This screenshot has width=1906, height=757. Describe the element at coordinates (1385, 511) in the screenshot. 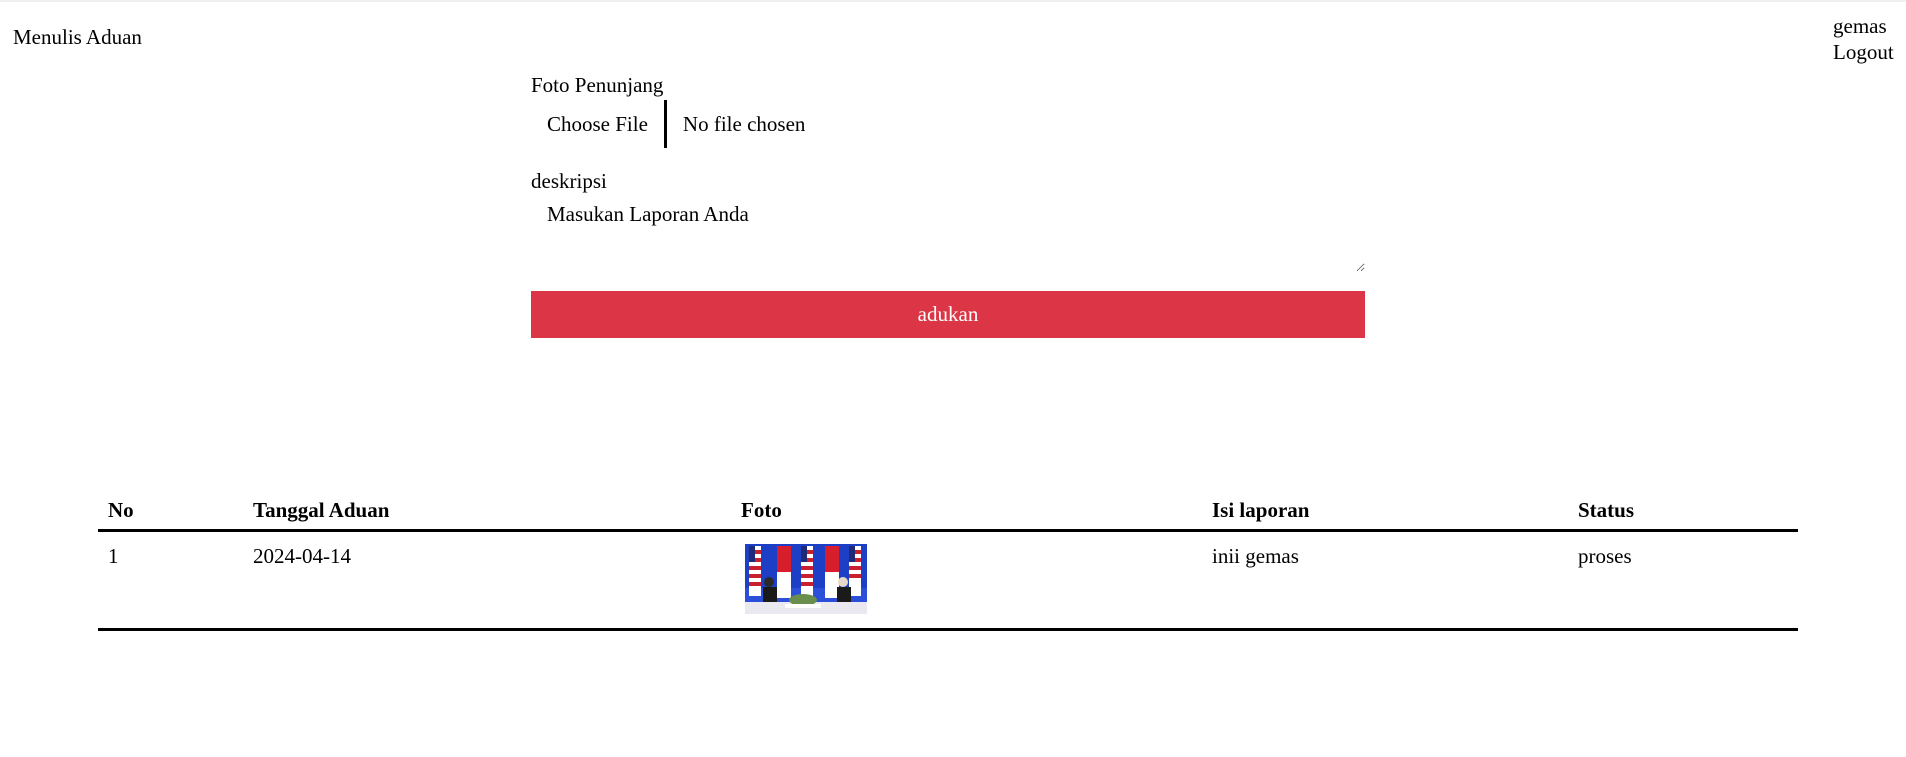

I see `header-content: Isi laporan` at that location.